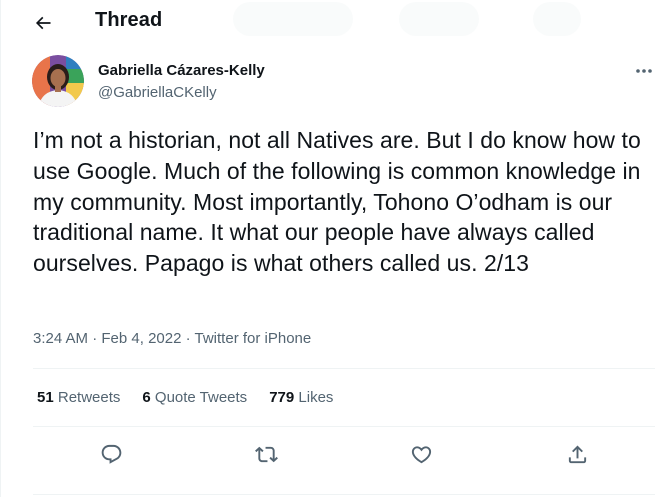 This screenshot has height=497, width=663. I want to click on page-title: Thread, so click(129, 20).